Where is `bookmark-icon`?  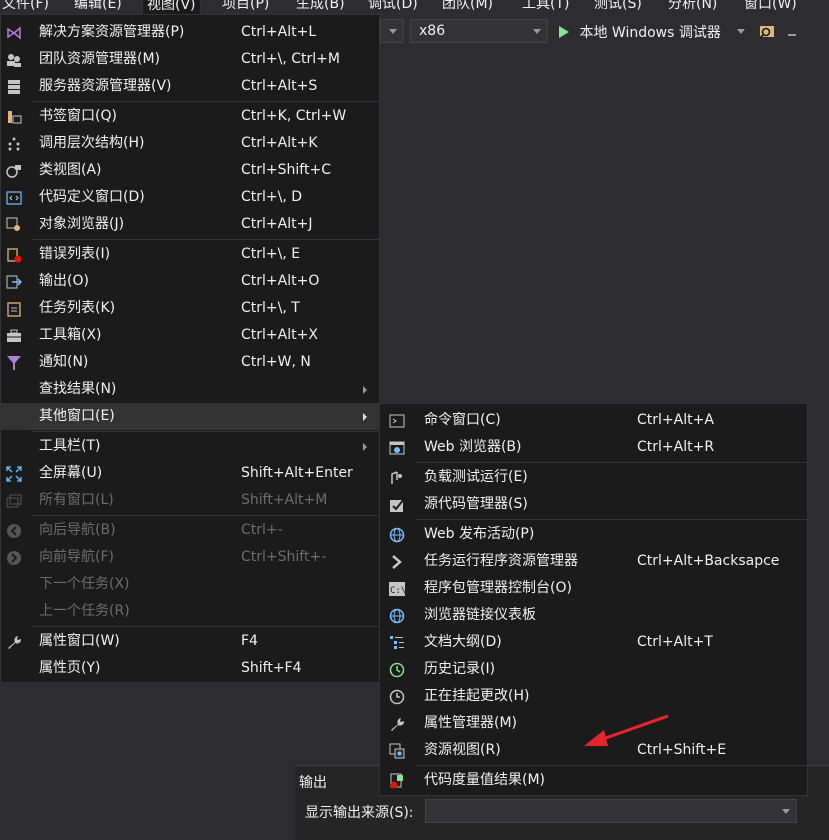
bookmark-icon is located at coordinates (14, 117).